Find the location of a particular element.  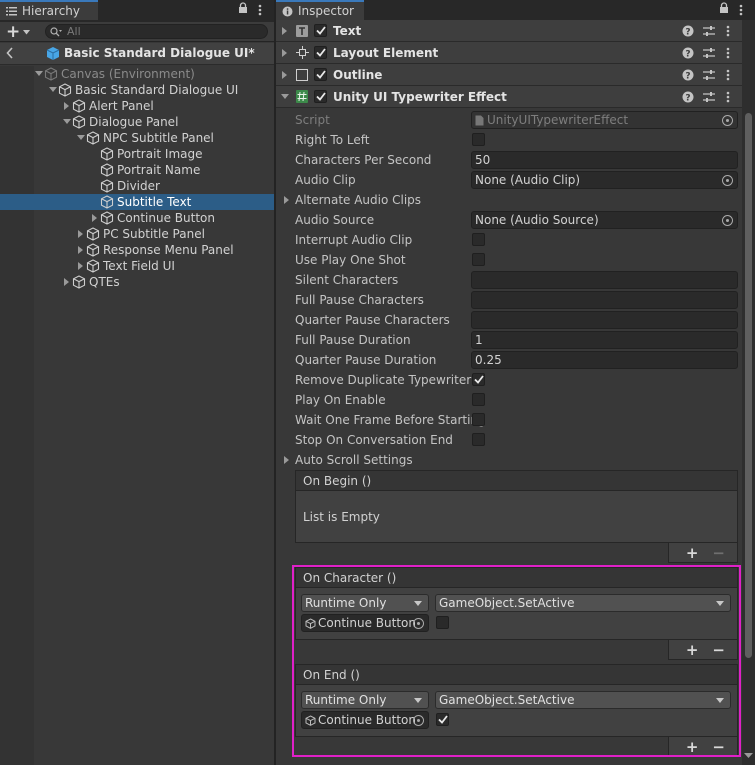

hierarchy-item: Portrait Image is located at coordinates (137, 154).